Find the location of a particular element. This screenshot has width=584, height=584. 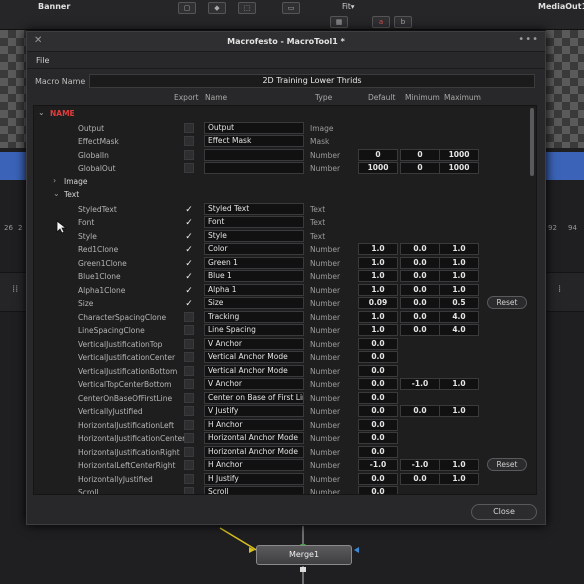

input-row: StyledText ✓ Styled Text Text is located at coordinates (284, 209).